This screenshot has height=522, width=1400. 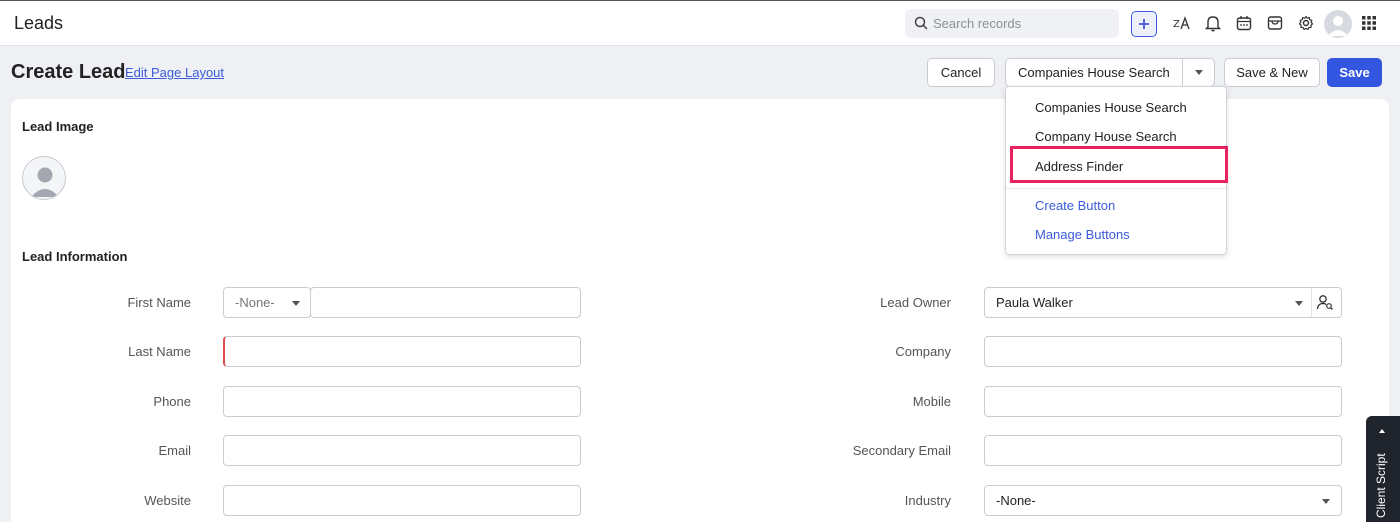 What do you see at coordinates (923, 351) in the screenshot?
I see `label-company: Company` at bounding box center [923, 351].